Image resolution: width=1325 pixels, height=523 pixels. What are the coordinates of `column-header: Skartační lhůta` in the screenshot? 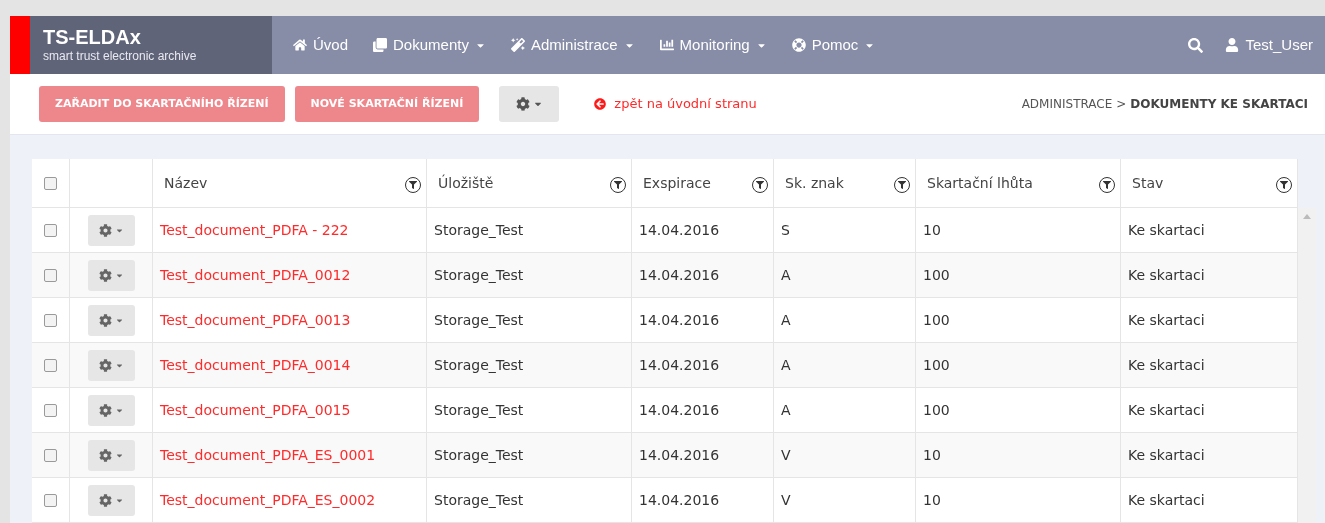 It's located at (980, 183).